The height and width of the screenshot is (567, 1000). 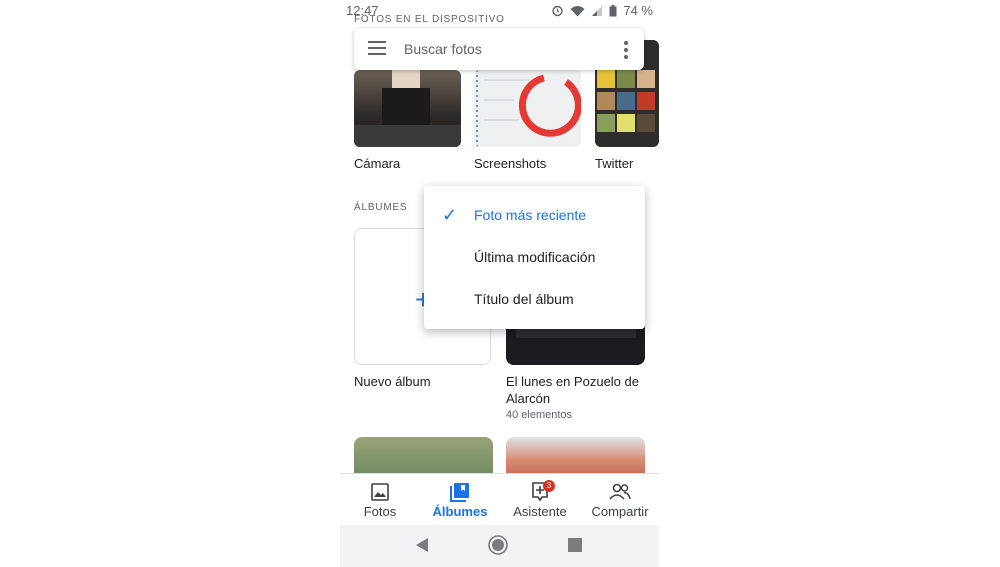 I want to click on check-icon: ✓, so click(x=450, y=215).